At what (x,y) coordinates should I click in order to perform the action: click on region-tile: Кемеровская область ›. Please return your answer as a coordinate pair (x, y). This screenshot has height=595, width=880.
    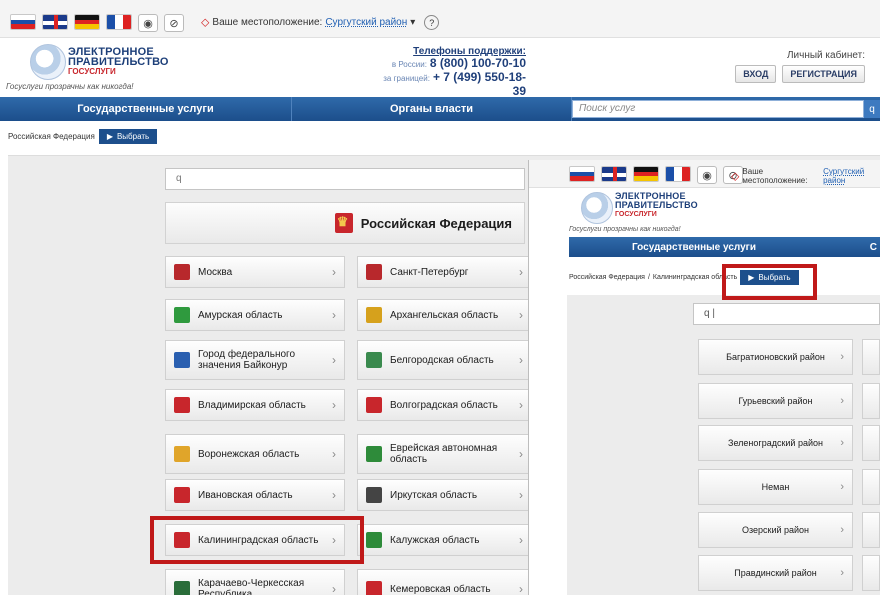
    Looking at the image, I should click on (444, 582).